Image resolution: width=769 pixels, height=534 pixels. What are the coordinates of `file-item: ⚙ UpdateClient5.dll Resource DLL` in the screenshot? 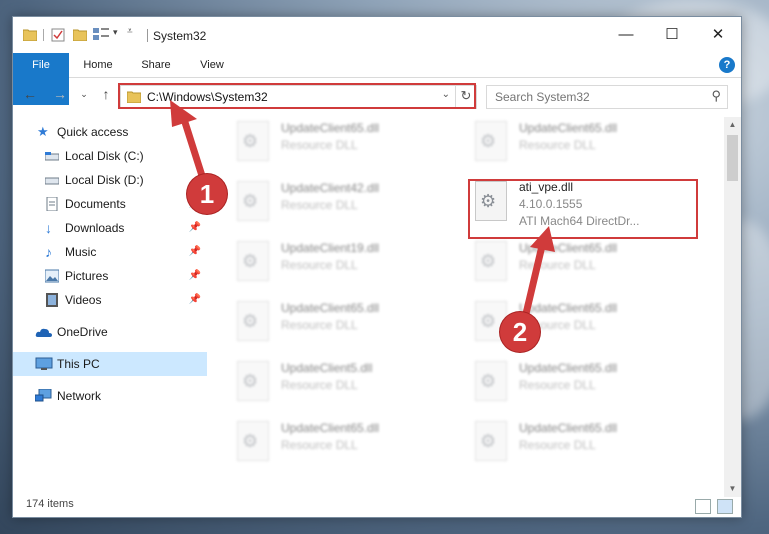 It's located at (347, 383).